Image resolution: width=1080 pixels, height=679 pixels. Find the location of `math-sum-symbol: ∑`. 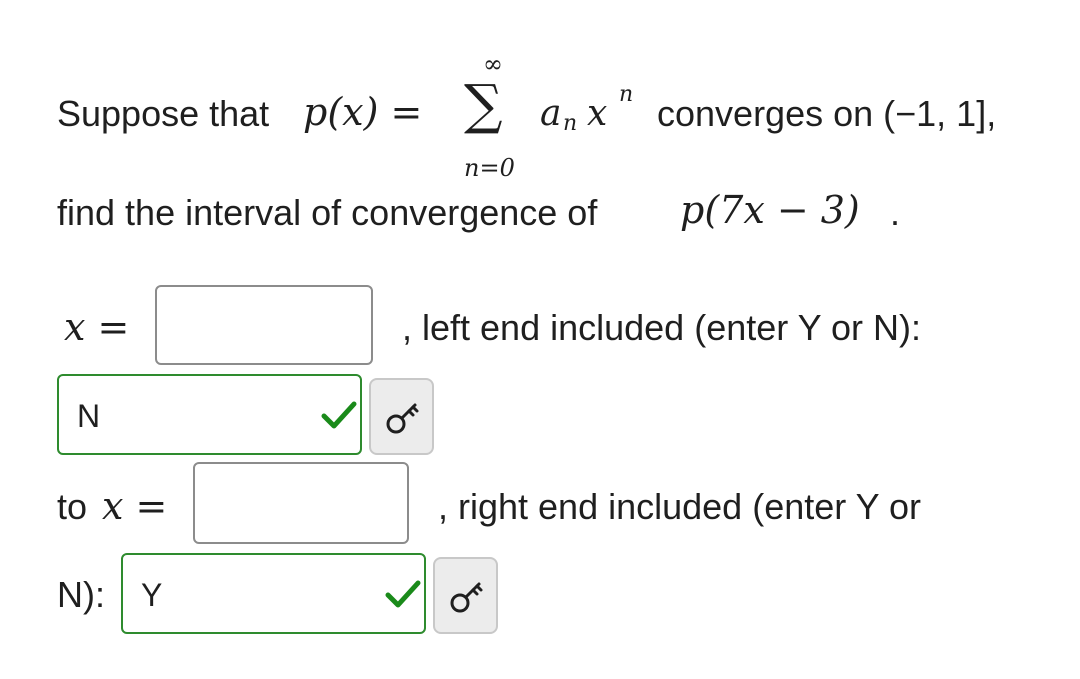

math-sum-symbol: ∑ is located at coordinates (483, 104).